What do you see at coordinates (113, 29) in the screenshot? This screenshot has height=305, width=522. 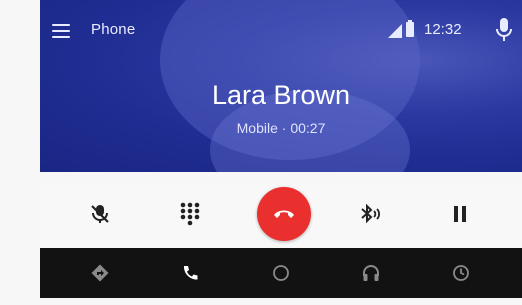 I see `app-title: Phone` at bounding box center [113, 29].